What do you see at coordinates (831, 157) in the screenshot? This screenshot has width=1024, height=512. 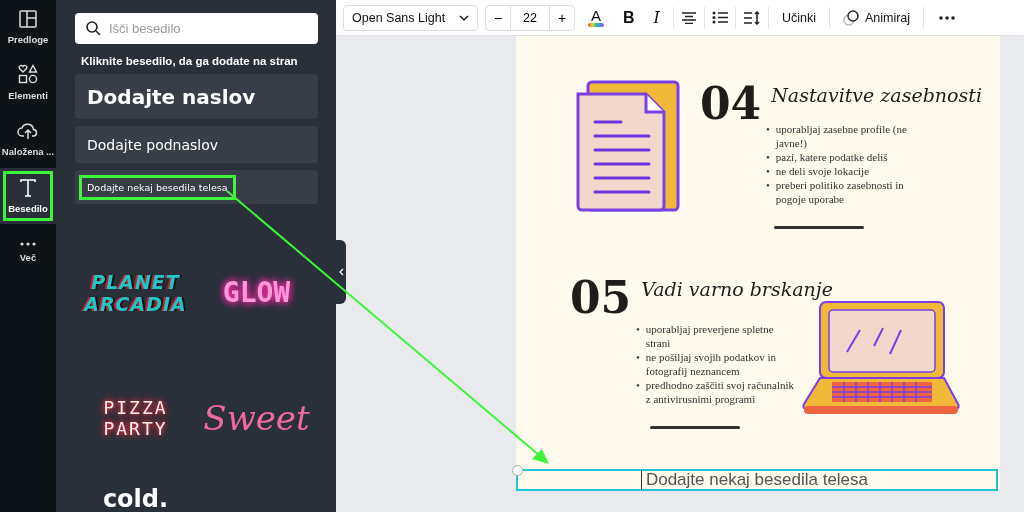 I see `bullet-item: pazi, katere podatke deliš` at bounding box center [831, 157].